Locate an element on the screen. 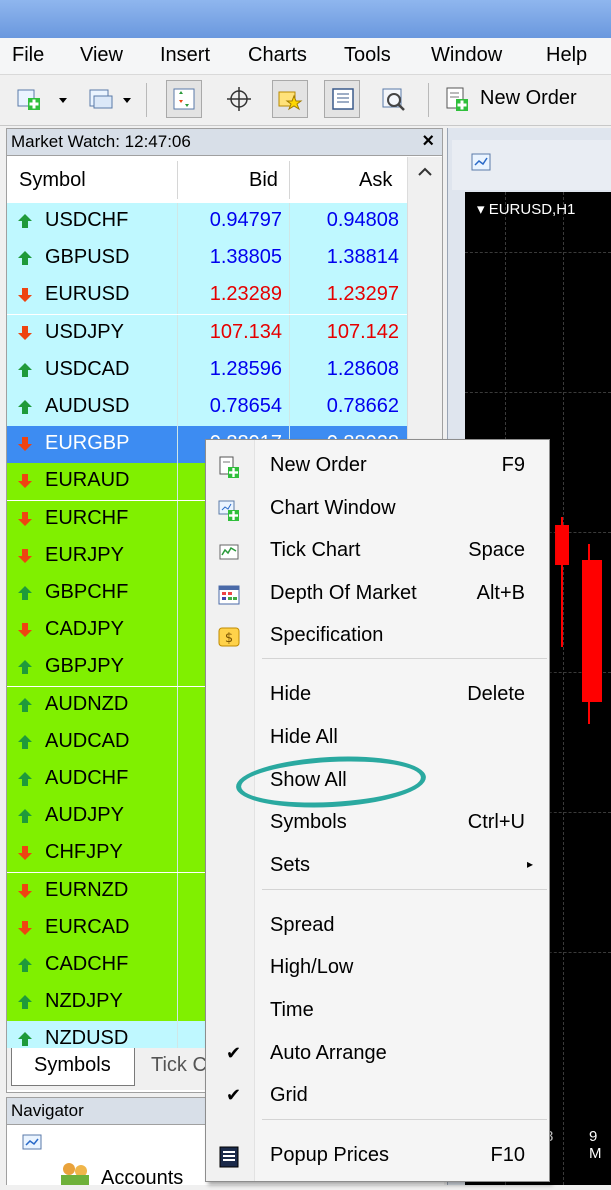 The width and height of the screenshot is (611, 1190). menu-view: View is located at coordinates (101, 55).